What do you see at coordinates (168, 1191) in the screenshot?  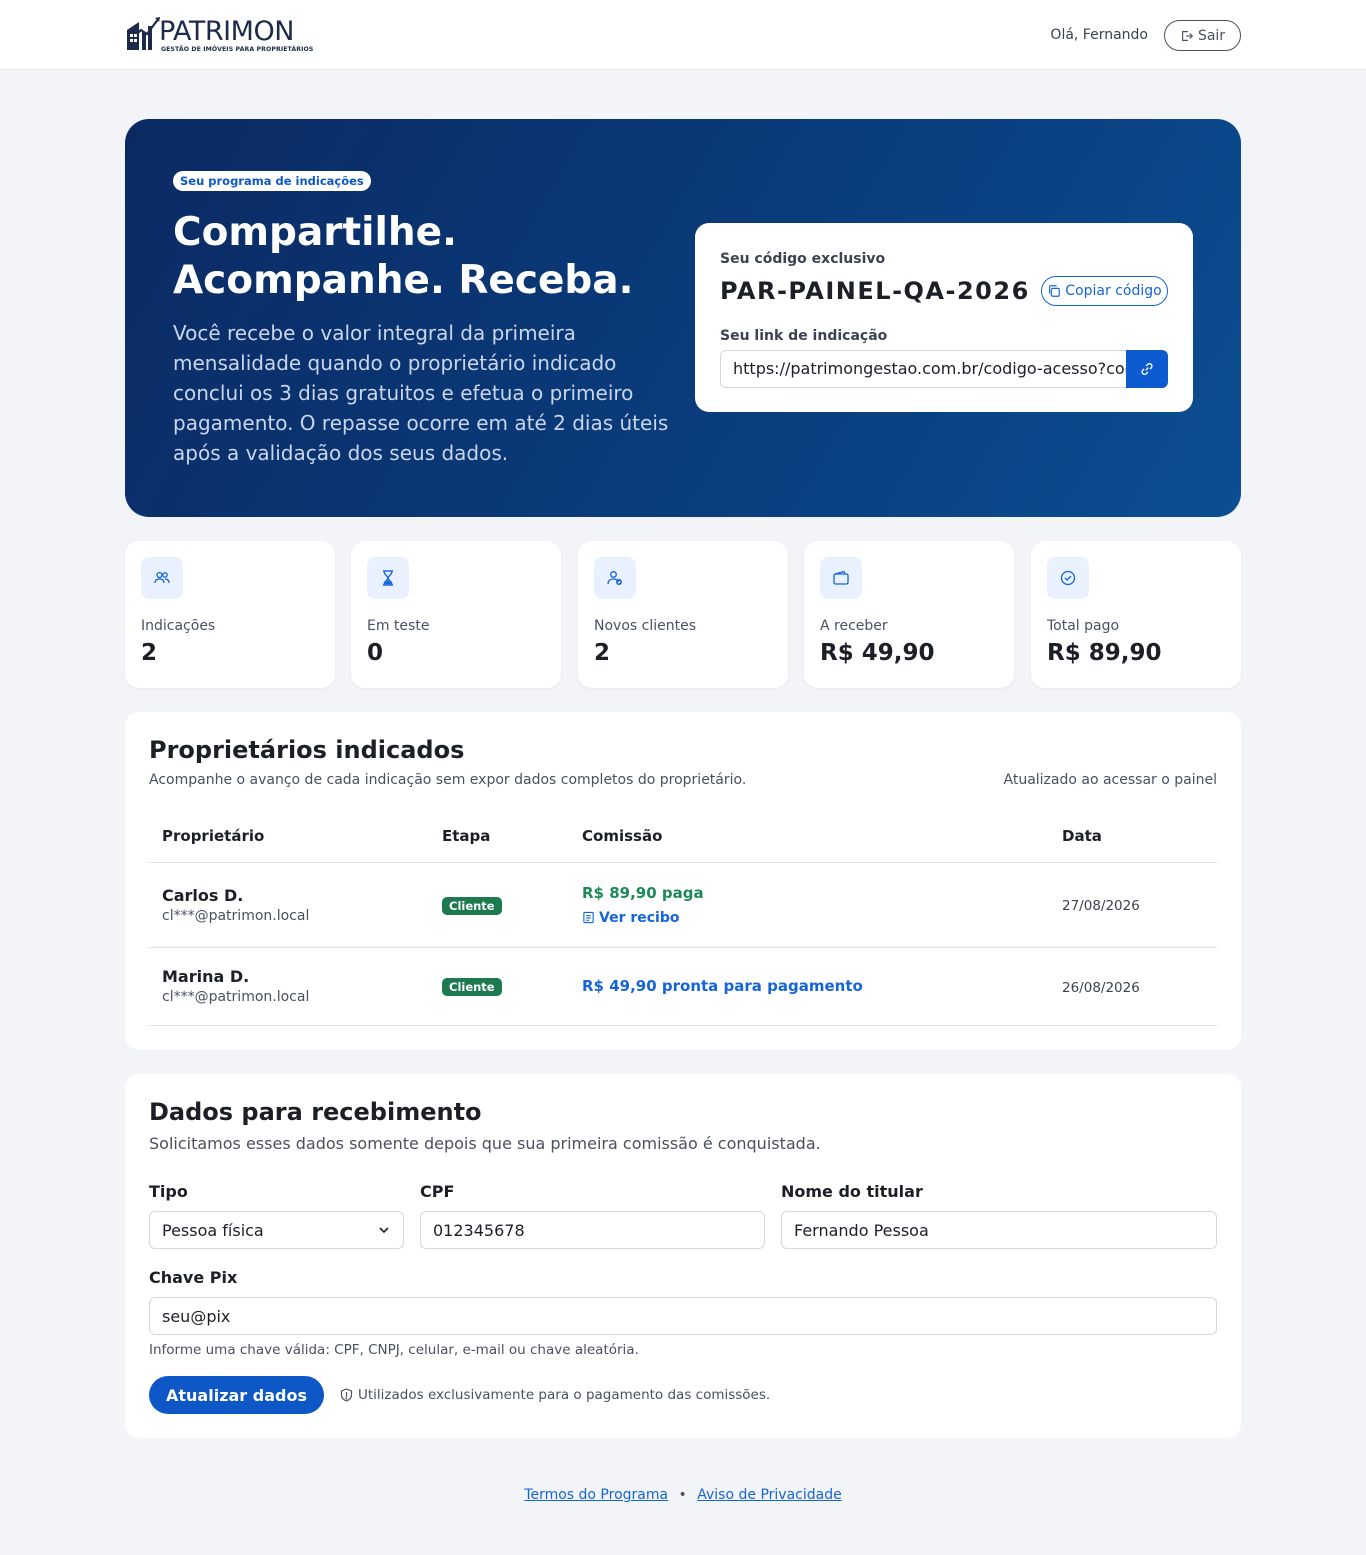 I see `type-label: Tipo` at bounding box center [168, 1191].